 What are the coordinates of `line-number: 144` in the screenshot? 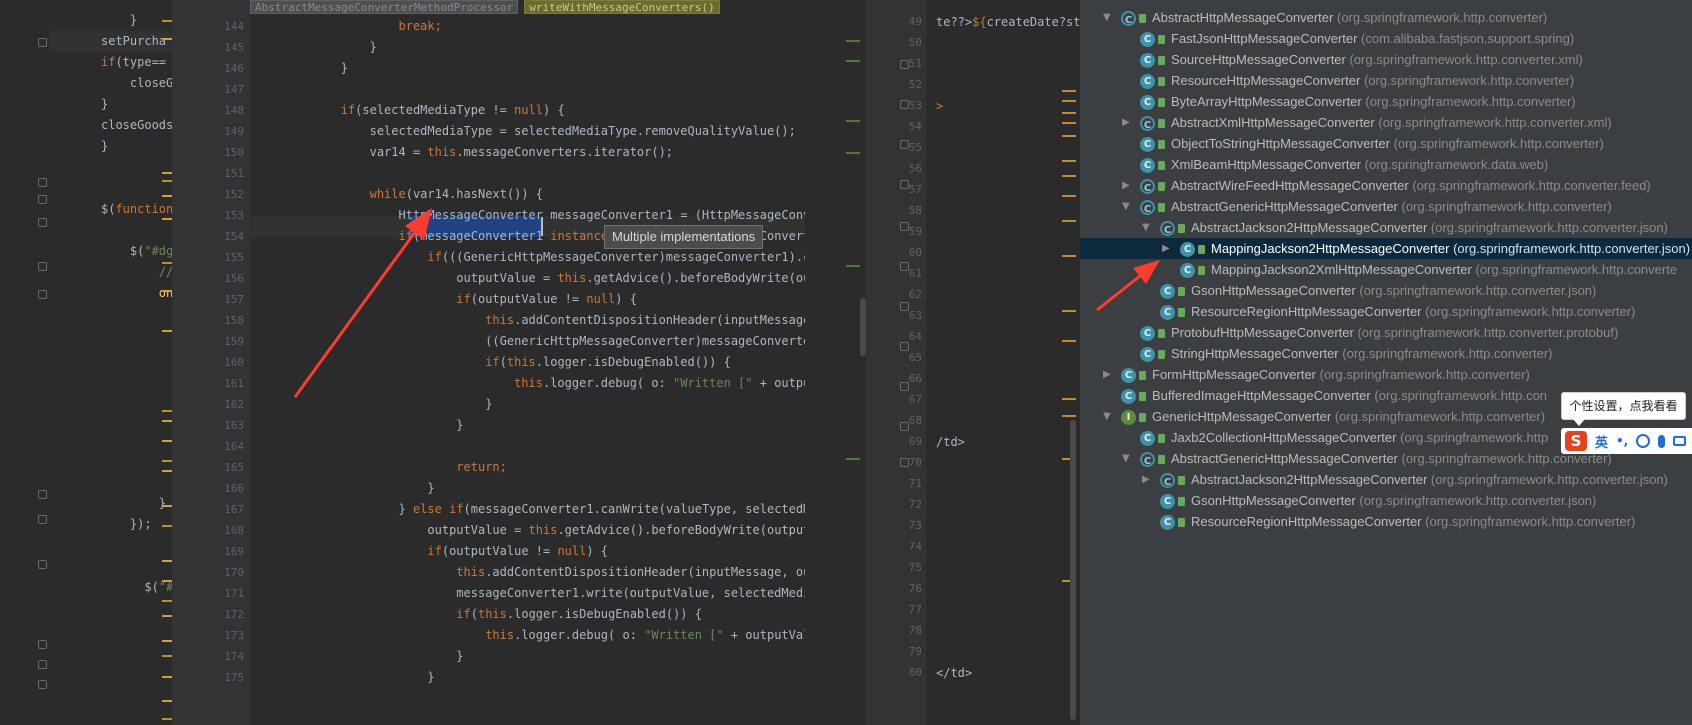 It's located at (234, 26).